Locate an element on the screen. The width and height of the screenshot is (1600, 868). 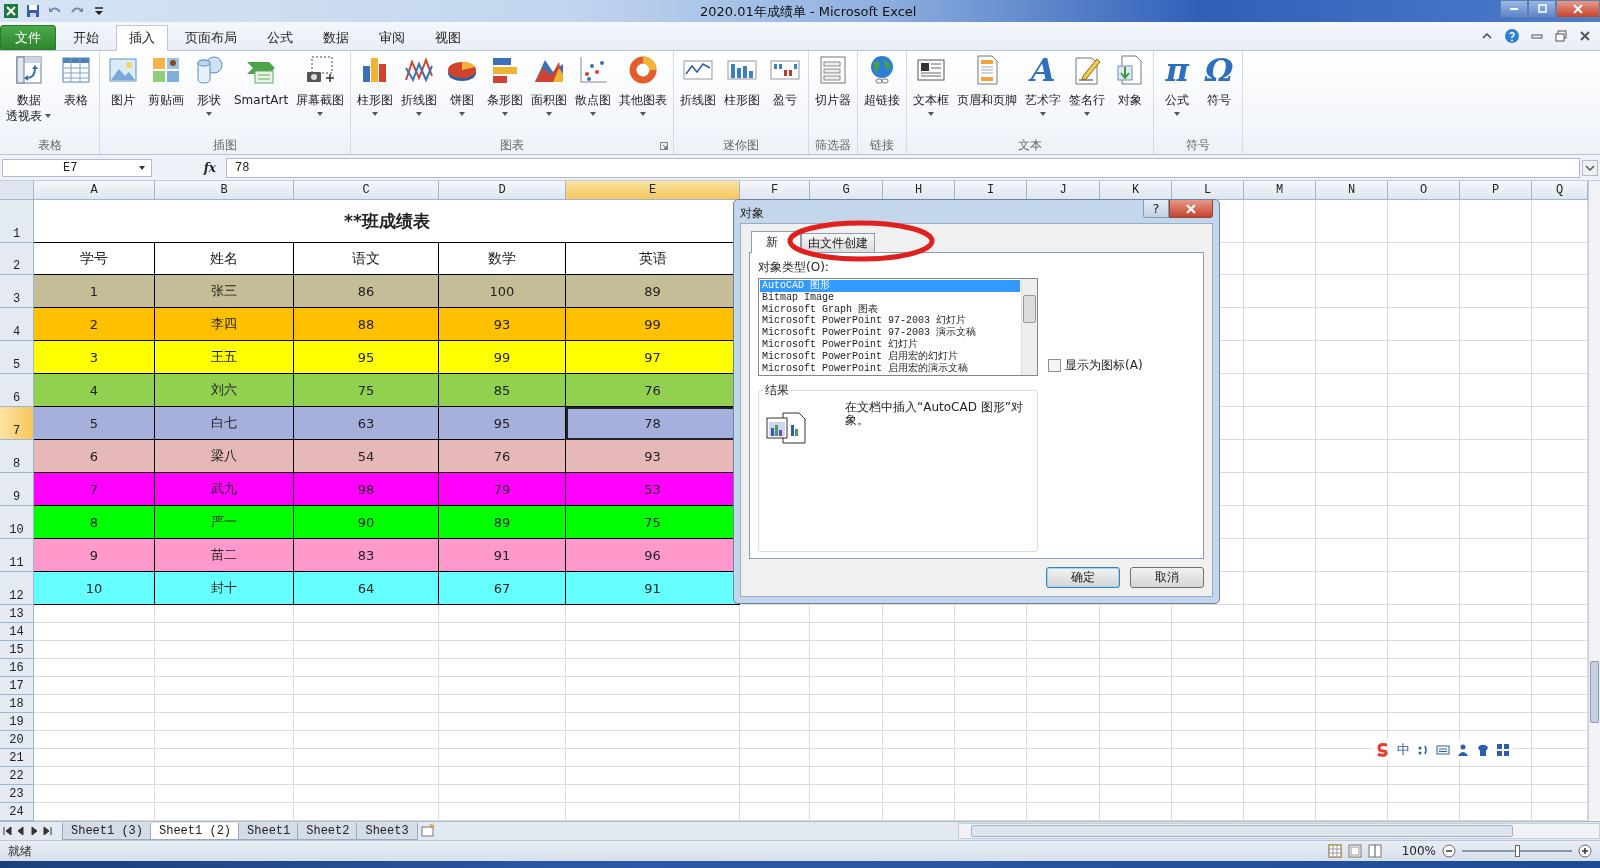
row-header: 15 is located at coordinates (17, 650).